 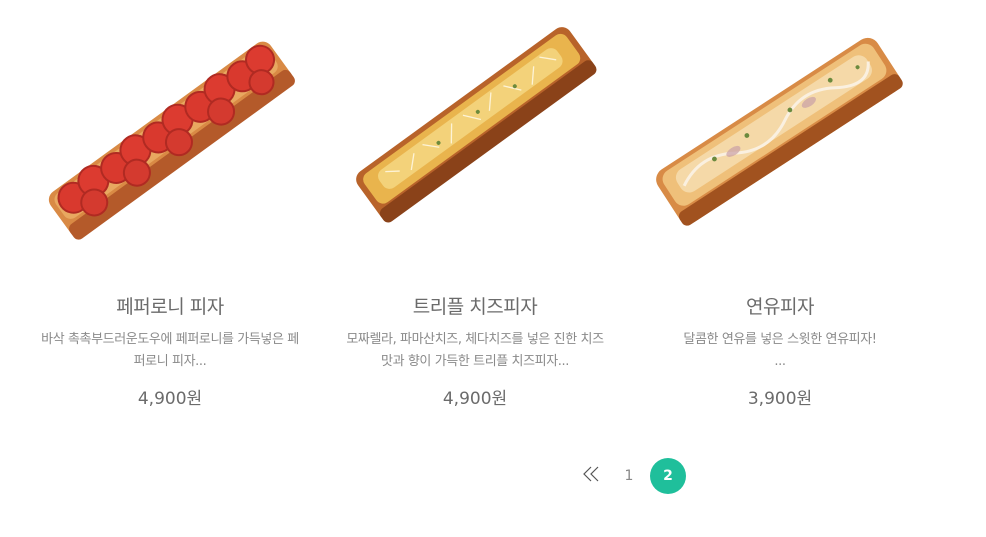 I want to click on product-image-pepperoni, so click(x=170, y=130).